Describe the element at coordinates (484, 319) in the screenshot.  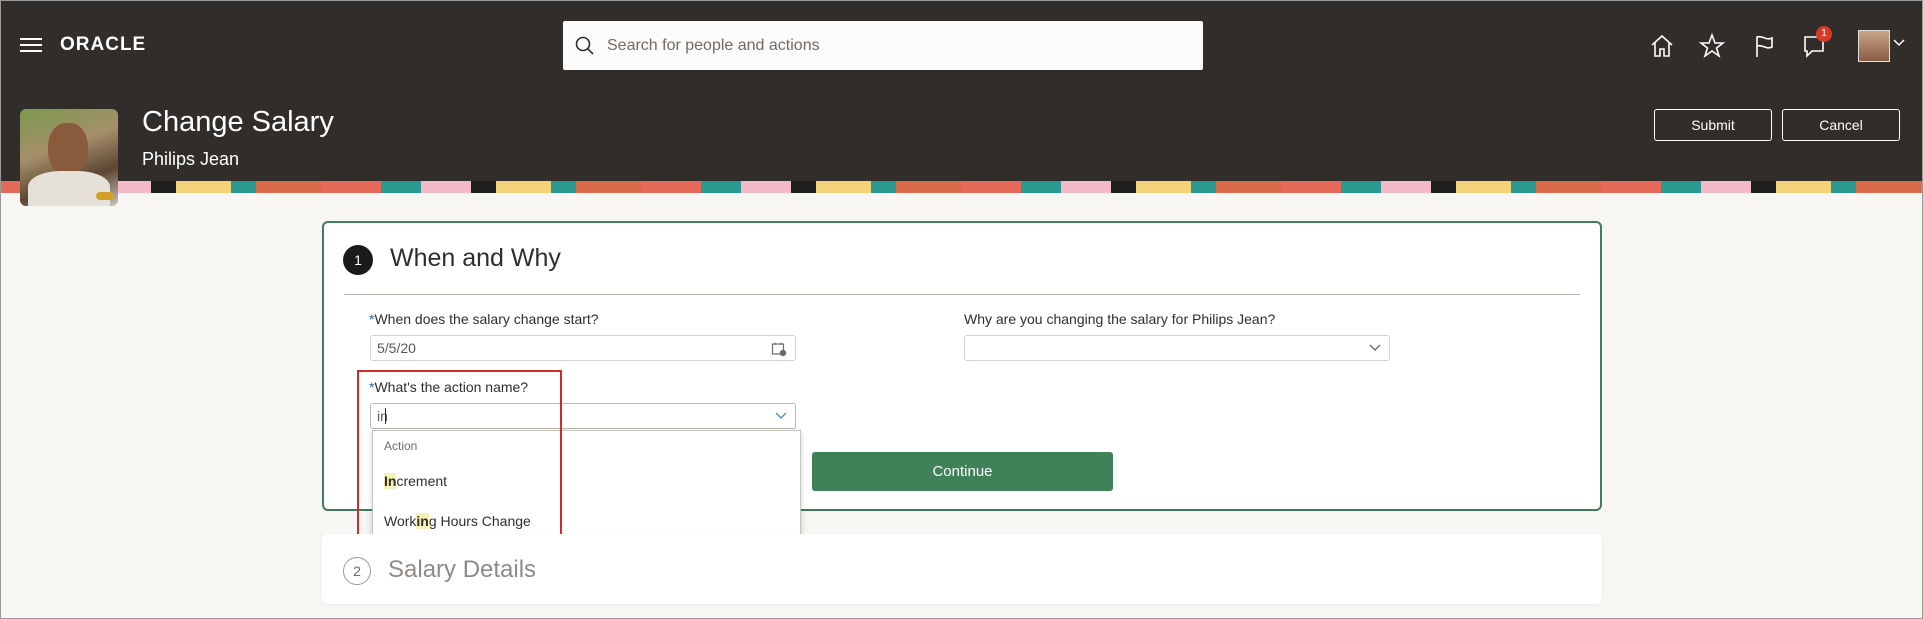
I see `start-date-label: *When does the salary change start?` at that location.